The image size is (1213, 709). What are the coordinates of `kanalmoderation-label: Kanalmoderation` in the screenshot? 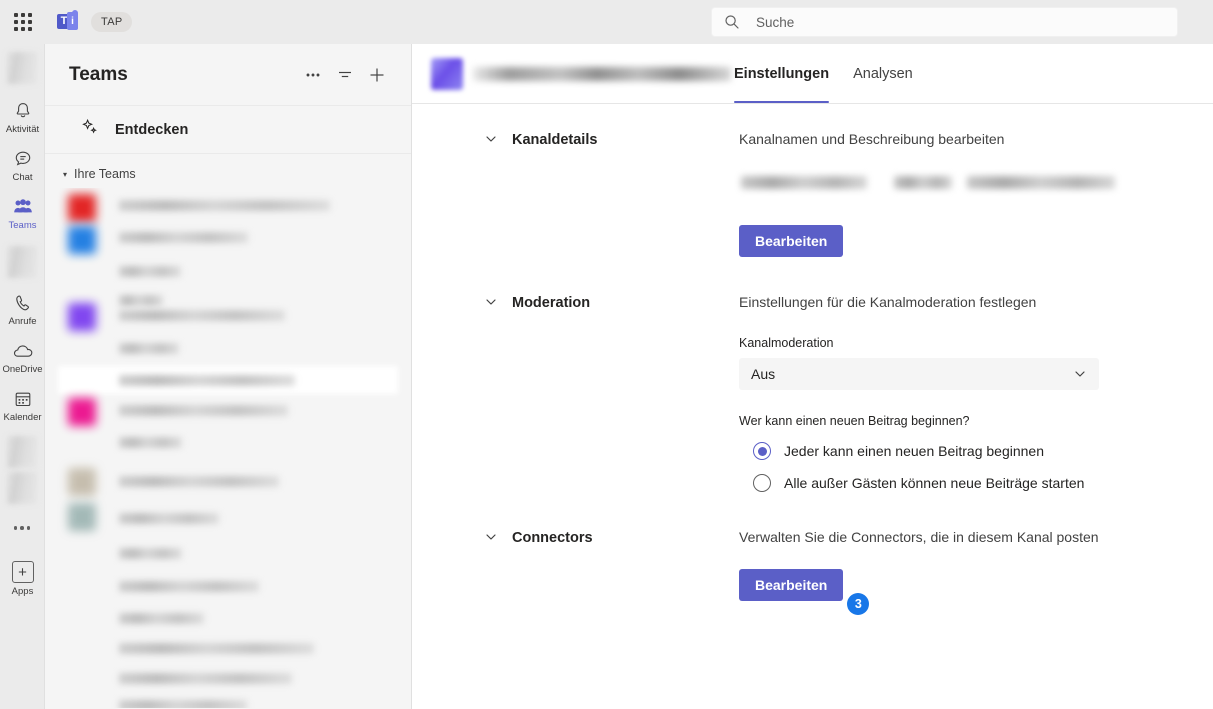 It's located at (786, 343).